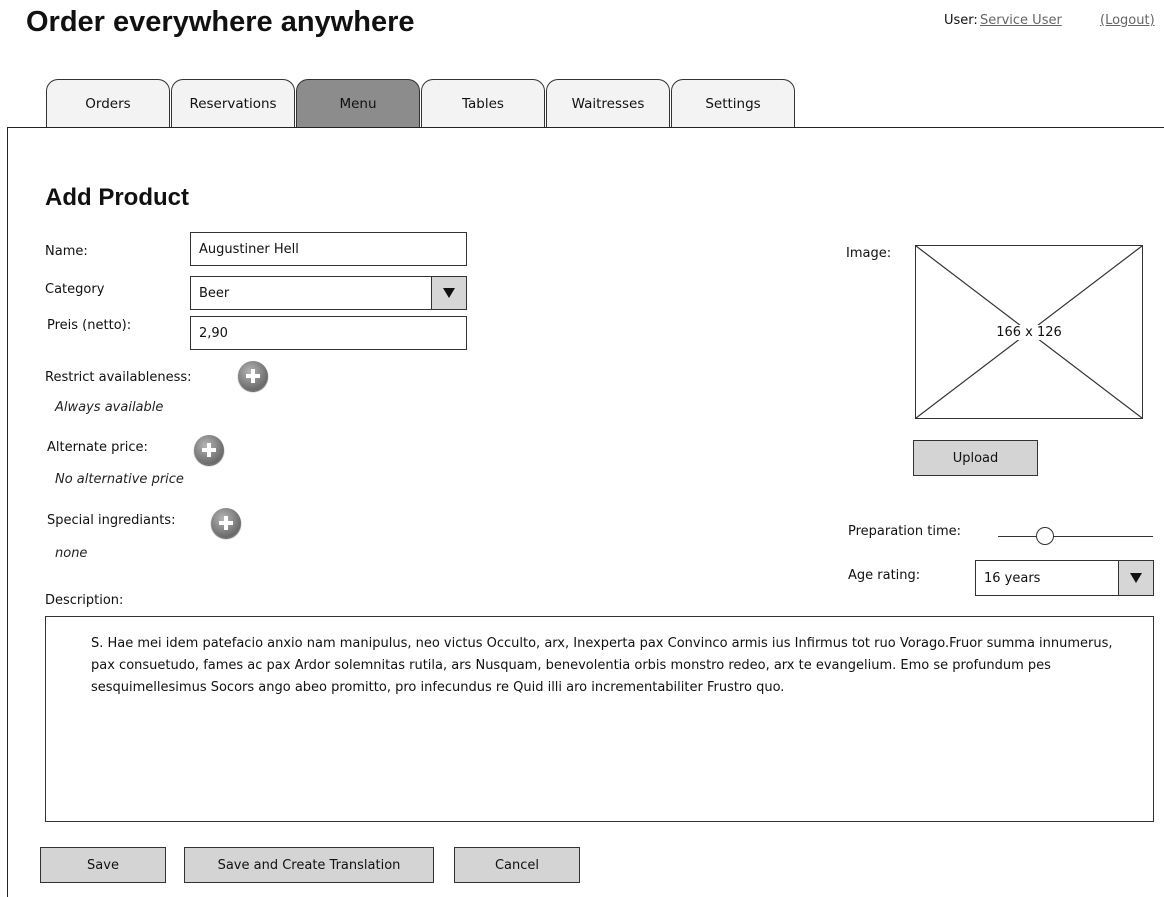 The height and width of the screenshot is (897, 1164). Describe the element at coordinates (358, 103) in the screenshot. I see `tab-menu: Menu` at that location.